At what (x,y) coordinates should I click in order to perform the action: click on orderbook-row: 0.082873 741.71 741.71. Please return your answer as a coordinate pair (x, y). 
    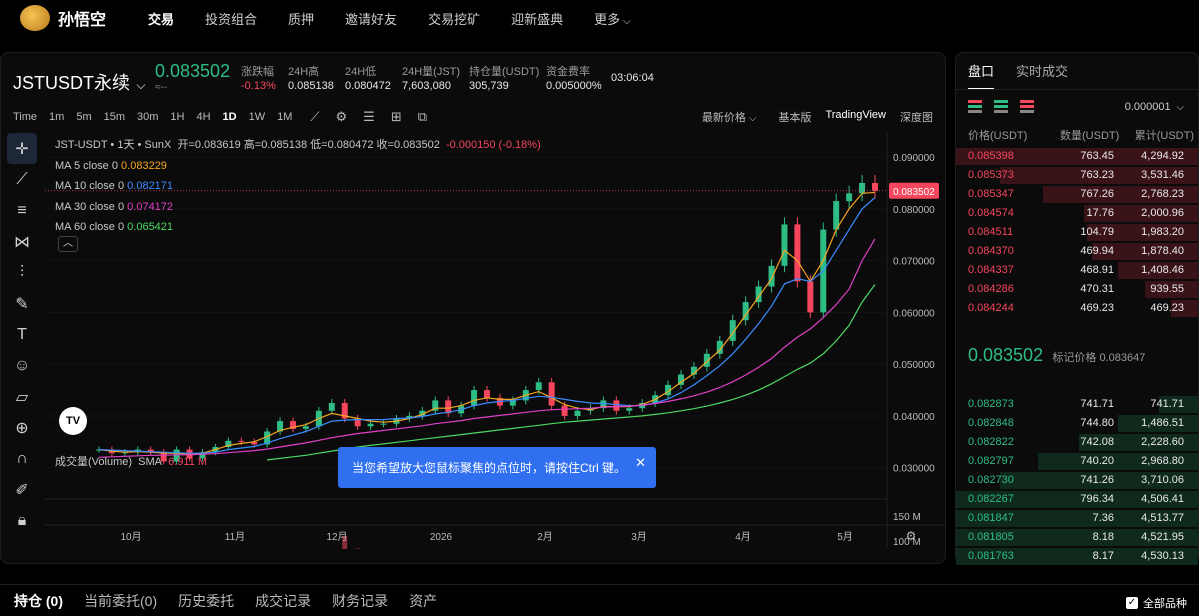
    Looking at the image, I should click on (1077, 404).